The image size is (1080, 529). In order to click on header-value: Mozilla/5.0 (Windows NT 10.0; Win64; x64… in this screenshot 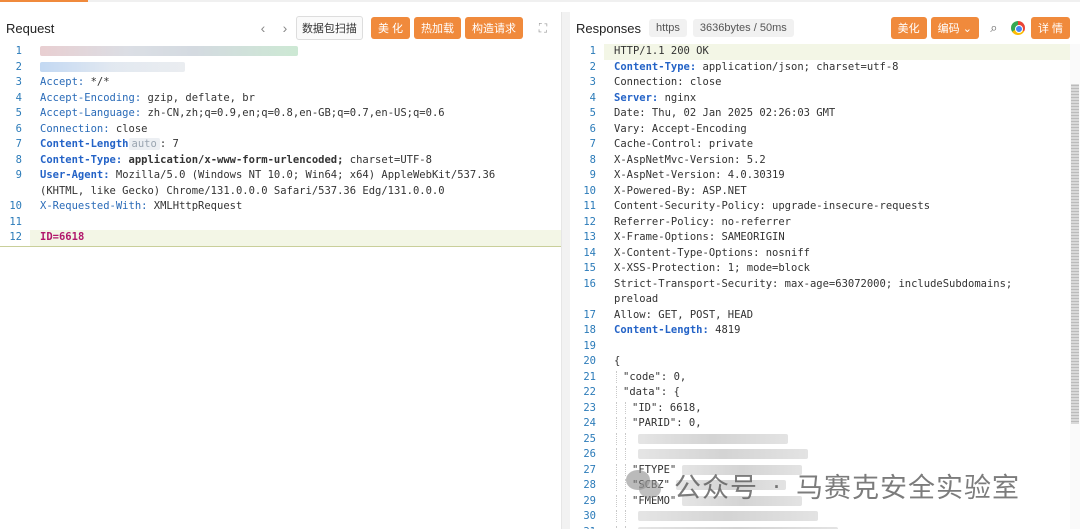, I will do `click(302, 175)`.